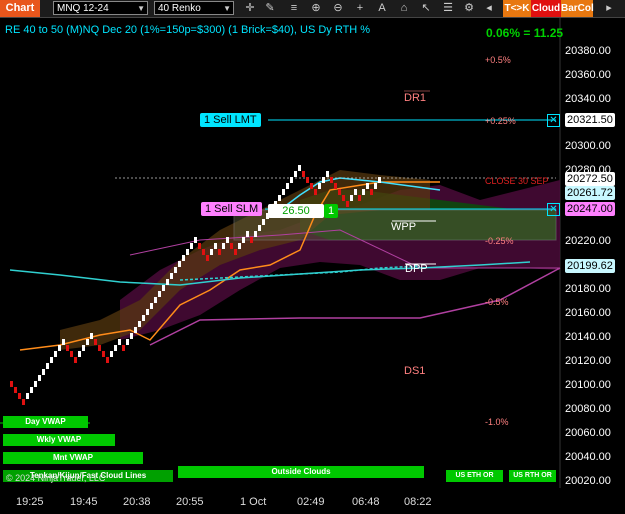  I want to click on list-icon: ☰, so click(448, 8).